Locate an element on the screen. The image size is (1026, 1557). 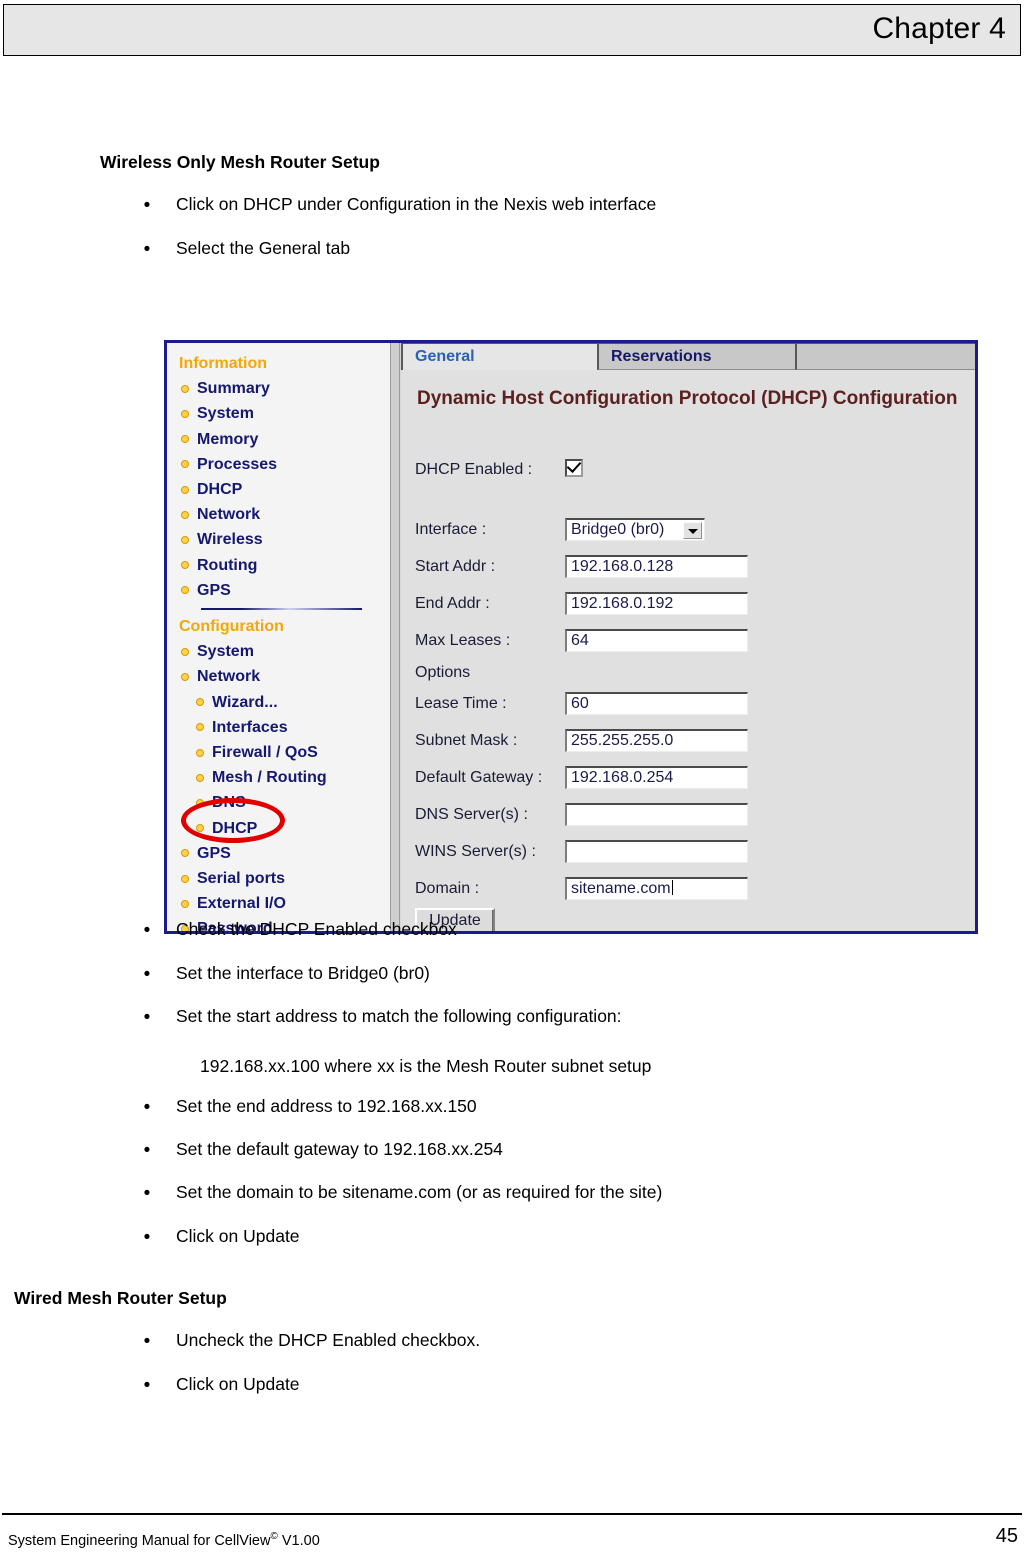
sidebar-item-label: External I/O is located at coordinates (241, 904).